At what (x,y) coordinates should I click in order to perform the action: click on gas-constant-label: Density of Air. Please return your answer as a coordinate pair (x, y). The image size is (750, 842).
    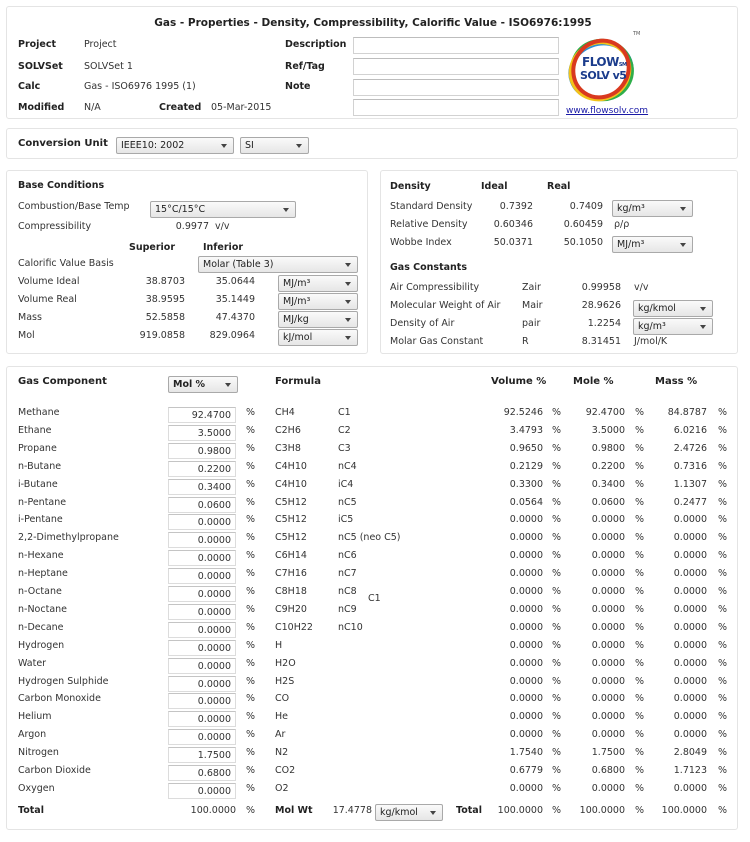
    Looking at the image, I should click on (422, 323).